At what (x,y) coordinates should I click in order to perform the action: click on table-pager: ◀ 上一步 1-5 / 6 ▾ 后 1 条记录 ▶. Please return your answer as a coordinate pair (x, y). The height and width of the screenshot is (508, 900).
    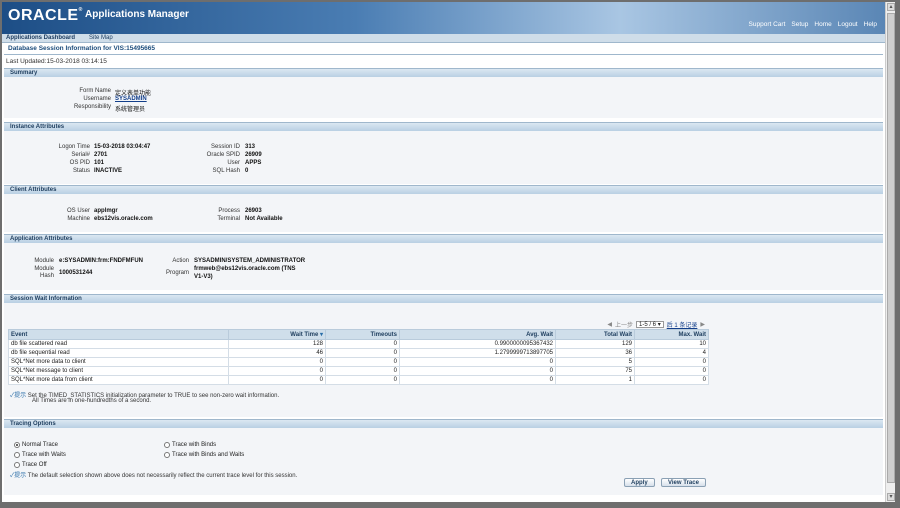
    Looking at the image, I should click on (656, 324).